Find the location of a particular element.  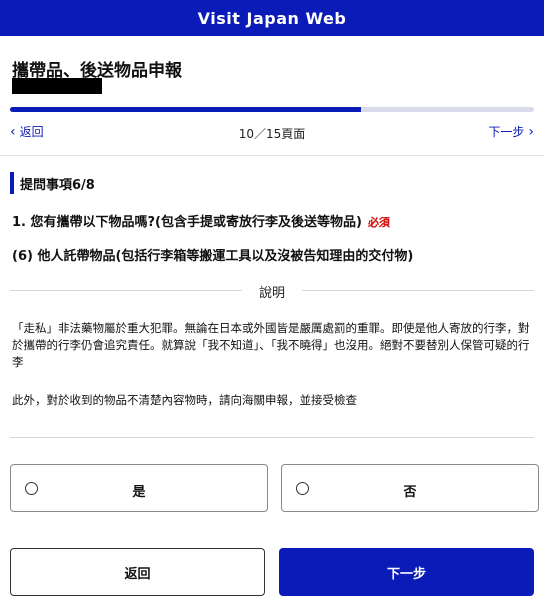

explanation-divider-right is located at coordinates (418, 290).